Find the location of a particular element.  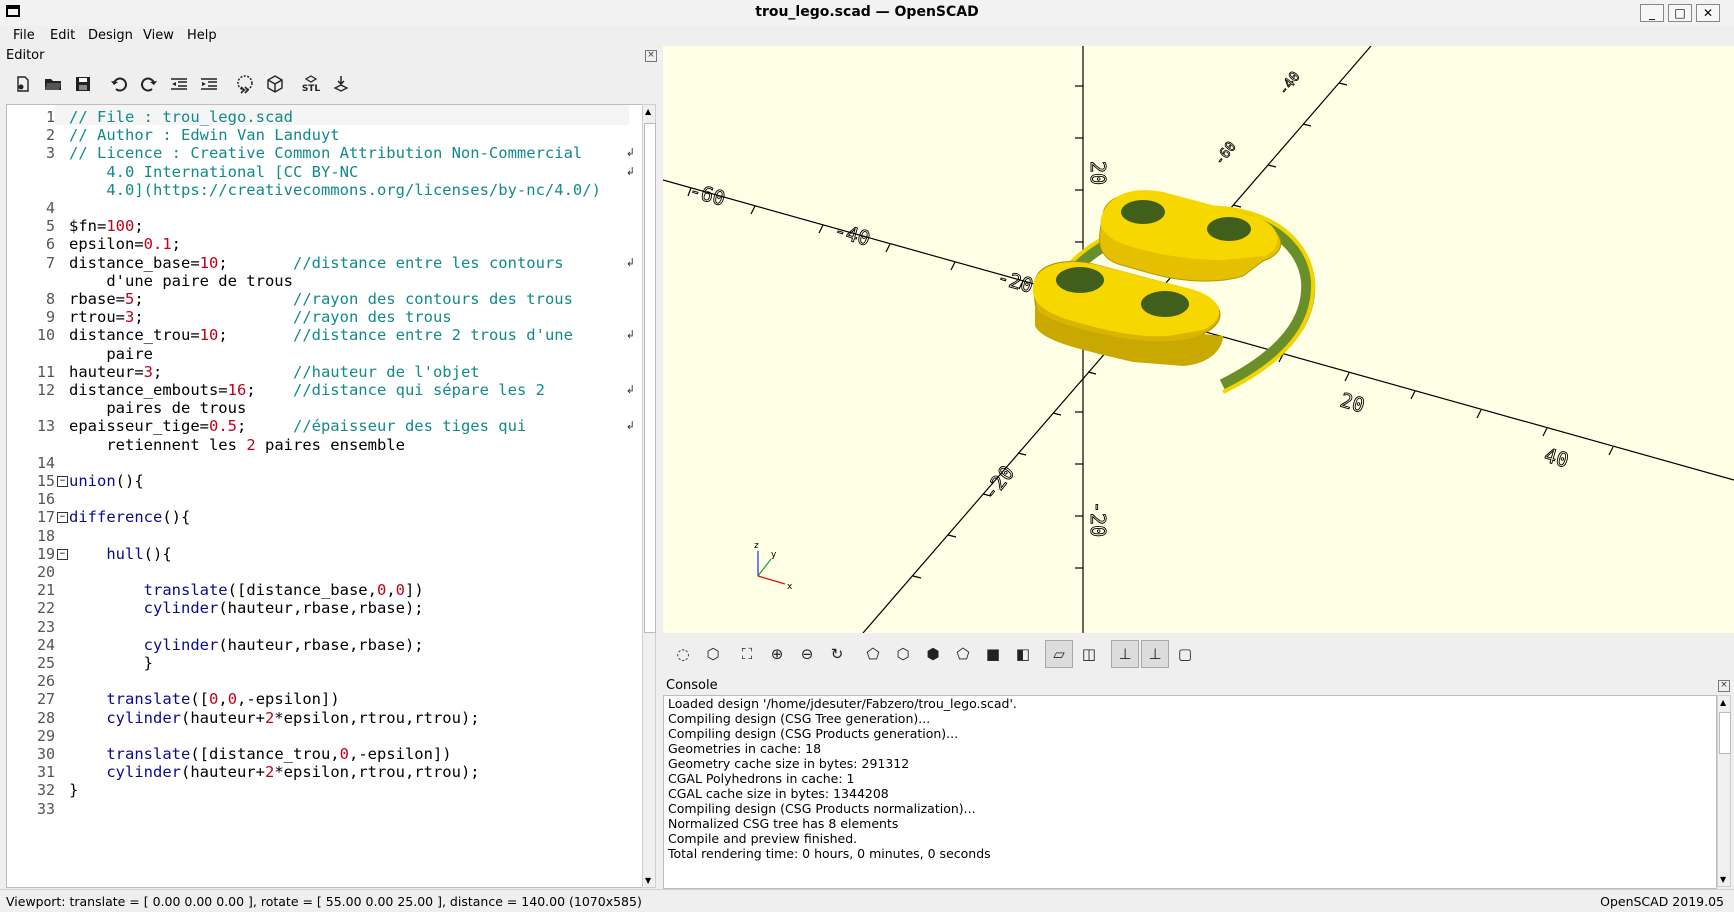

undo-icon is located at coordinates (119, 84).